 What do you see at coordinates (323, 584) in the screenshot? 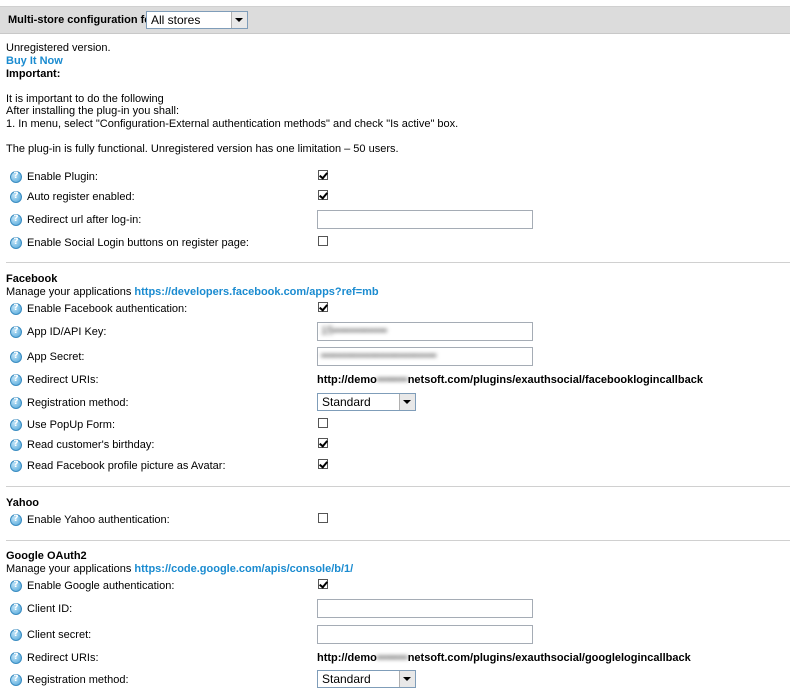
I see `google-enable-checkbox` at bounding box center [323, 584].